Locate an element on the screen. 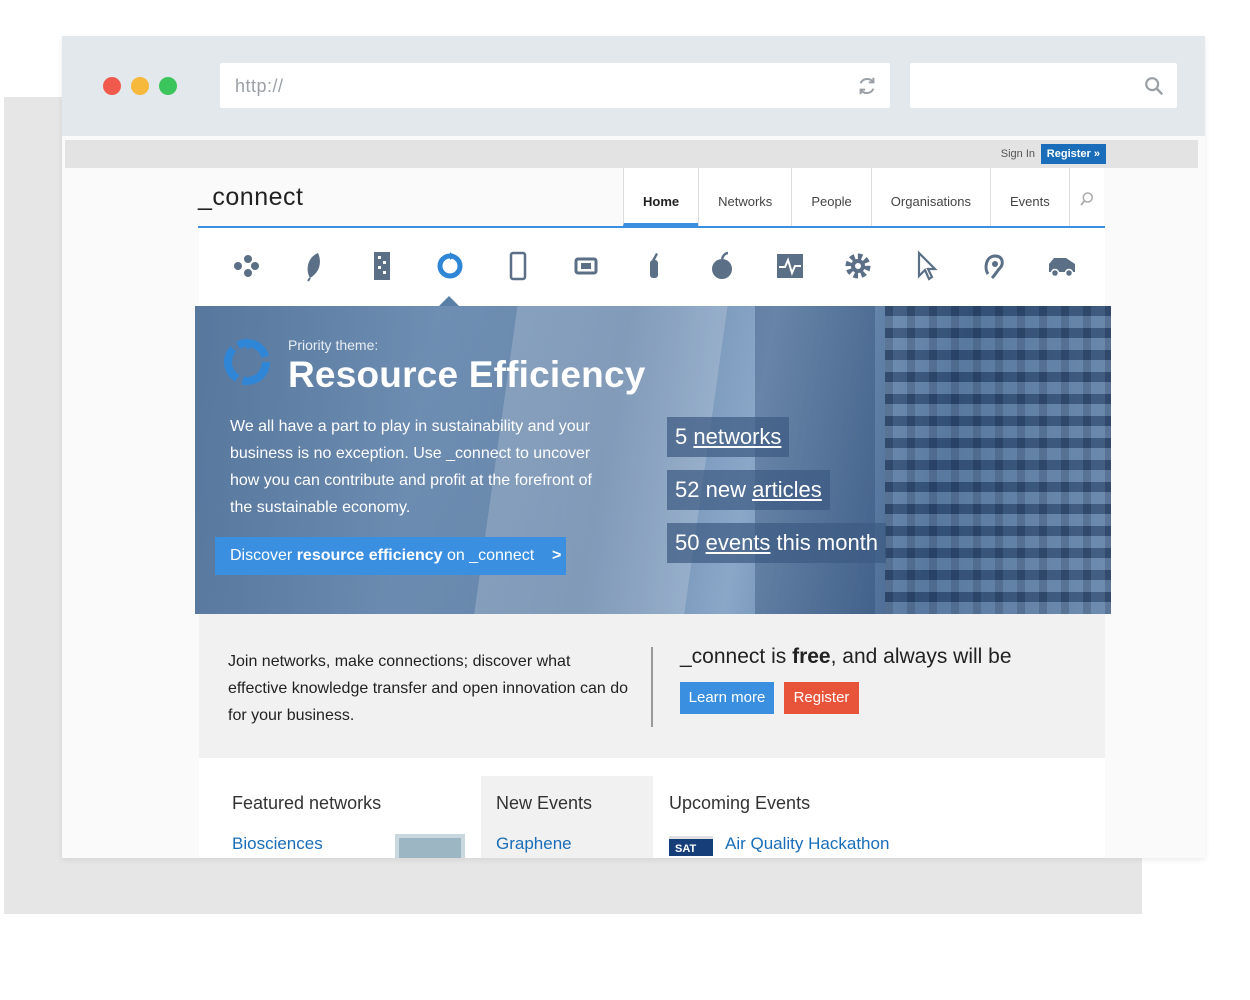  apple-icon is located at coordinates (722, 266).